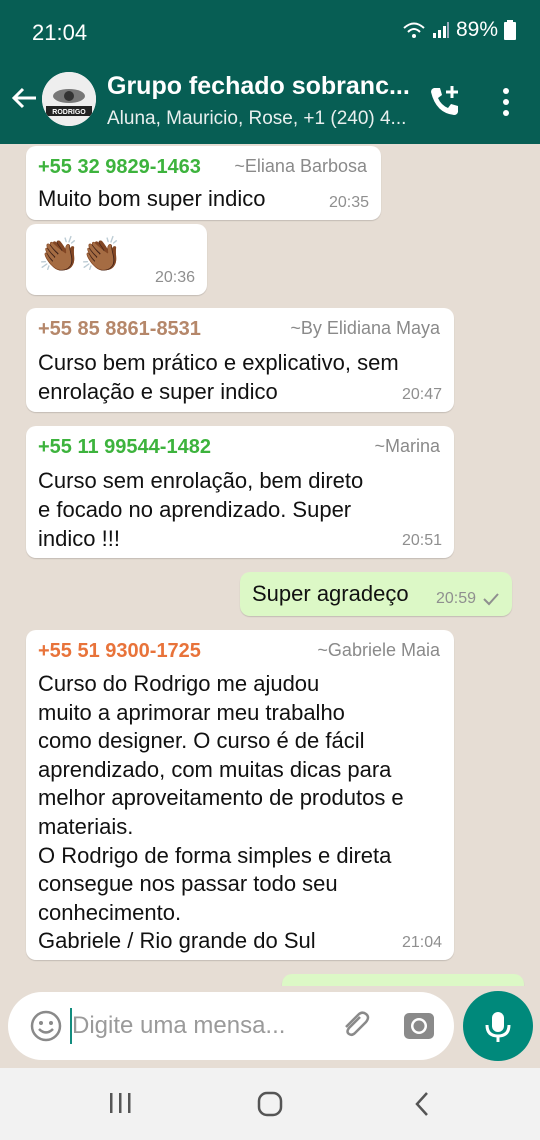 This screenshot has width=540, height=1140. I want to click on status-icons: 89%, so click(459, 30).